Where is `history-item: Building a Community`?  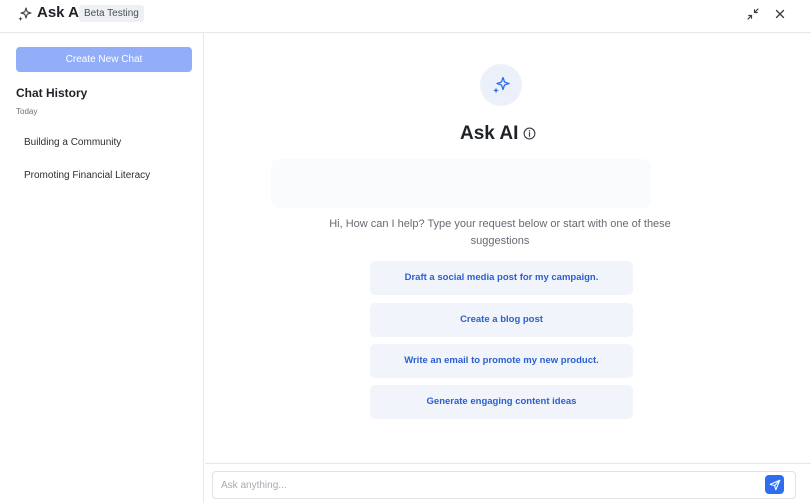 history-item: Building a Community is located at coordinates (72, 142).